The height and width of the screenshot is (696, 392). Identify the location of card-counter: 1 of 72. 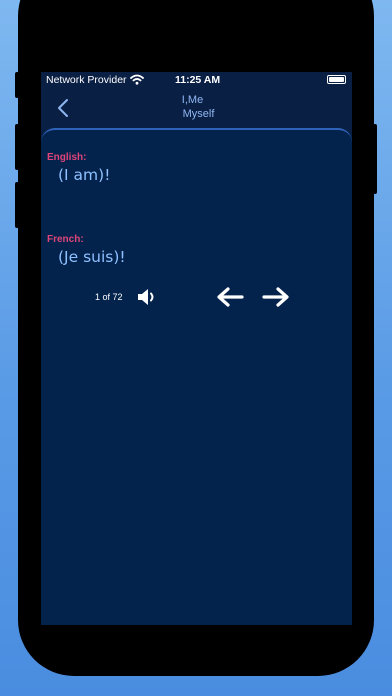
(109, 297).